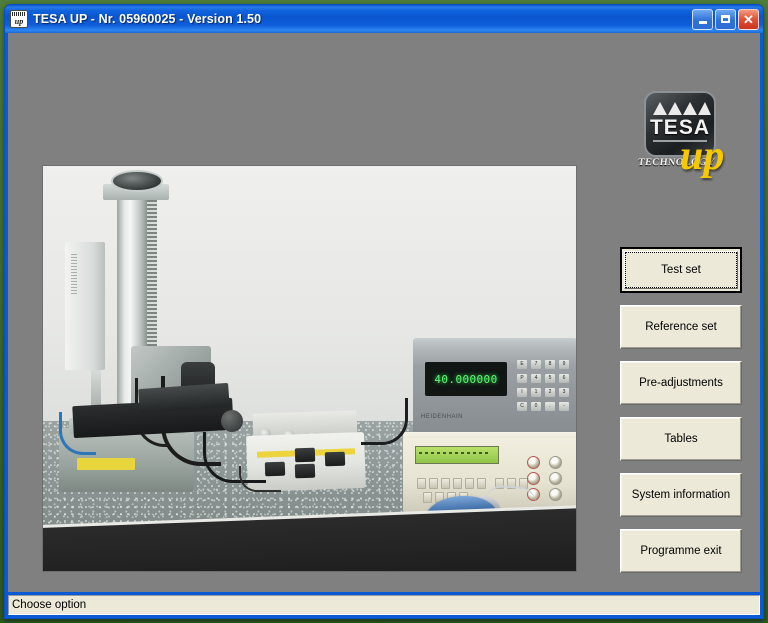  Describe the element at coordinates (702, 19) in the screenshot. I see `minimize-button` at that location.